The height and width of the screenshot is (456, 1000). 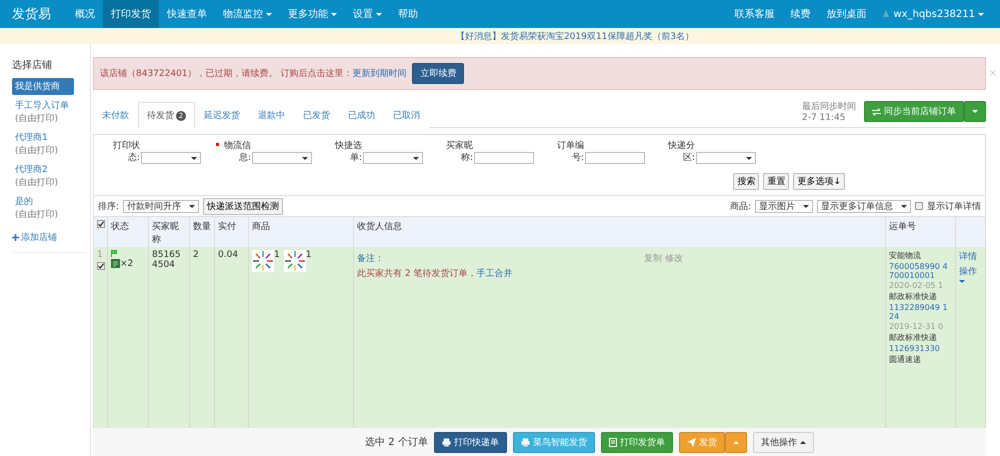 What do you see at coordinates (49, 242) in the screenshot?
I see `add-shop-link: 添加店铺` at bounding box center [49, 242].